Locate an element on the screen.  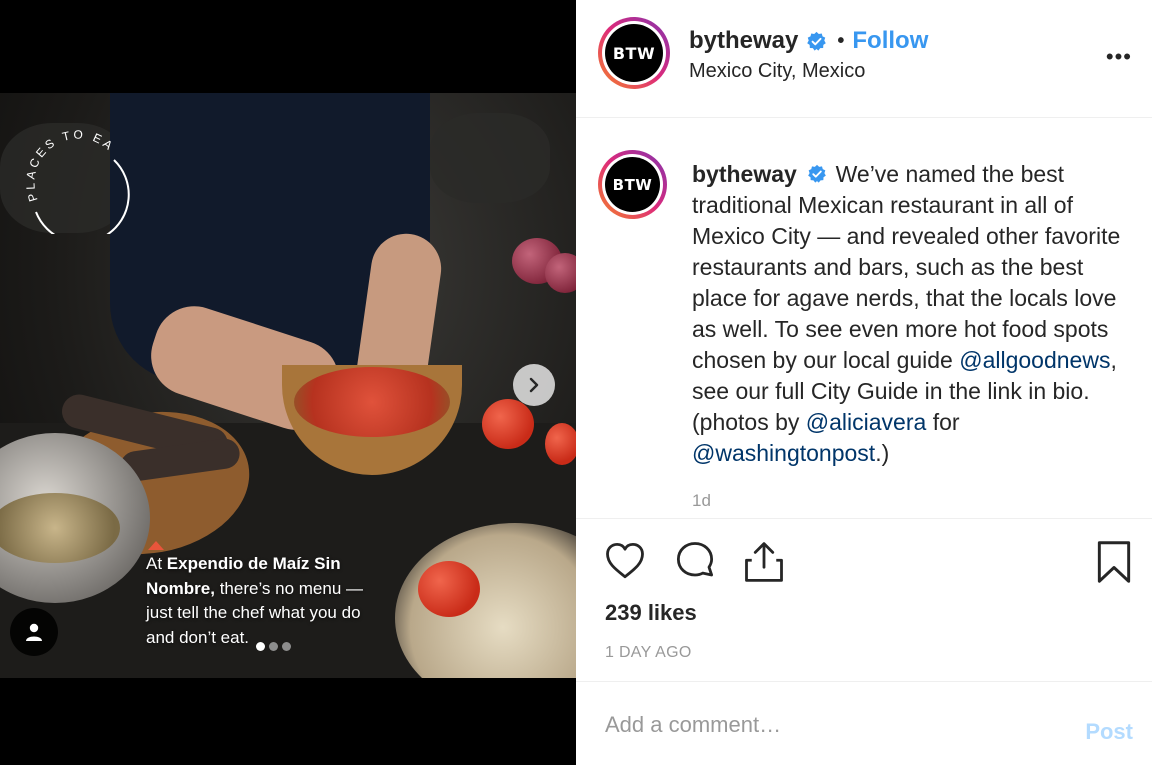
post-comment-button: Post is located at coordinates (1109, 732).